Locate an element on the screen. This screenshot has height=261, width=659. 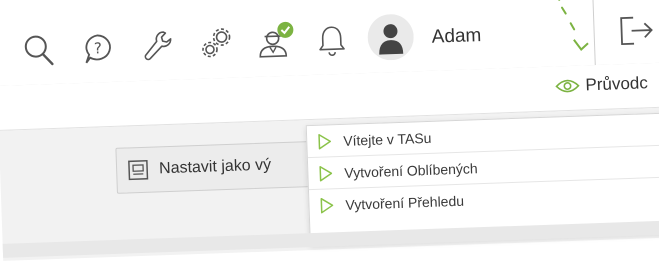
set-as-default-label: Nastavit jako vý is located at coordinates (215, 167).